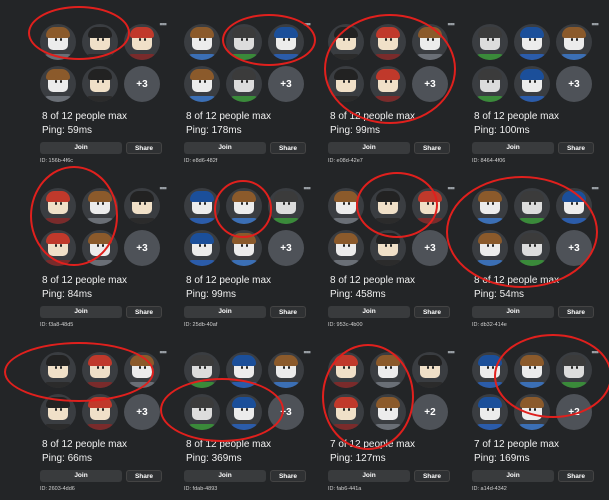  What do you see at coordinates (84, 124) in the screenshot?
I see `server-info: 8 of 12 people max Ping: 59ms` at bounding box center [84, 124].